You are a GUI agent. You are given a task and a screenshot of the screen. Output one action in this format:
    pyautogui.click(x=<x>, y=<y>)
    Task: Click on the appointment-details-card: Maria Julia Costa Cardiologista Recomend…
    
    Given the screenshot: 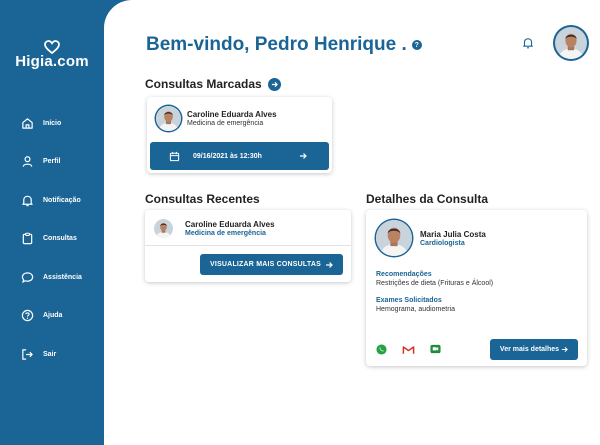 What is the action you would take?
    pyautogui.click(x=476, y=288)
    